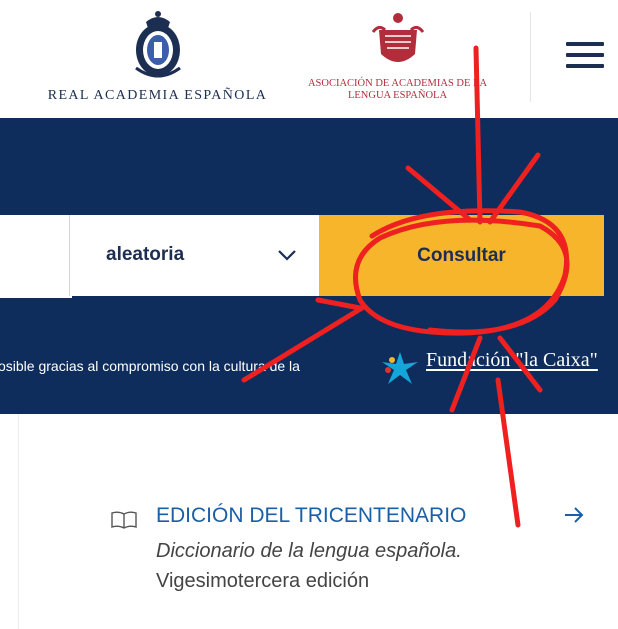 The width and height of the screenshot is (618, 629). I want to click on edition-title-link: EDICIÓN DEL TRICENTENARIO, so click(311, 516).